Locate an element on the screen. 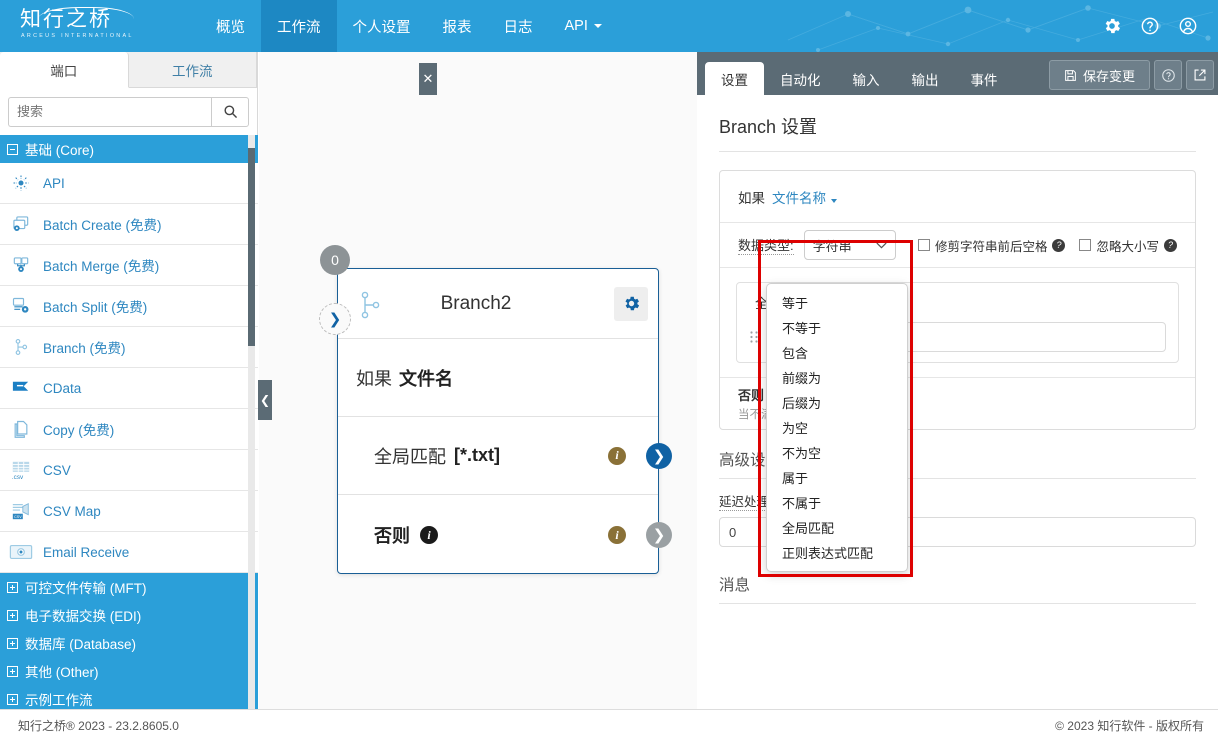  sidebar-group-core: 基础 (Core) is located at coordinates (129, 149).